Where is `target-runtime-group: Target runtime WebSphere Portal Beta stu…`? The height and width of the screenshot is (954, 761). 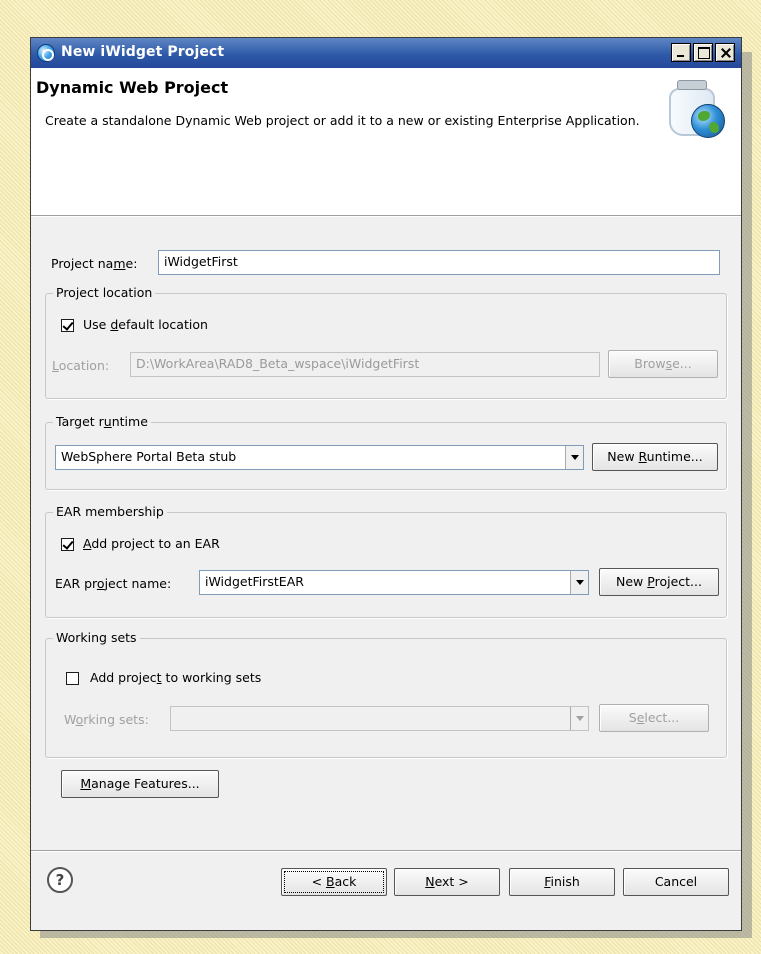
target-runtime-group: Target runtime WebSphere Portal Beta stu… is located at coordinates (386, 452).